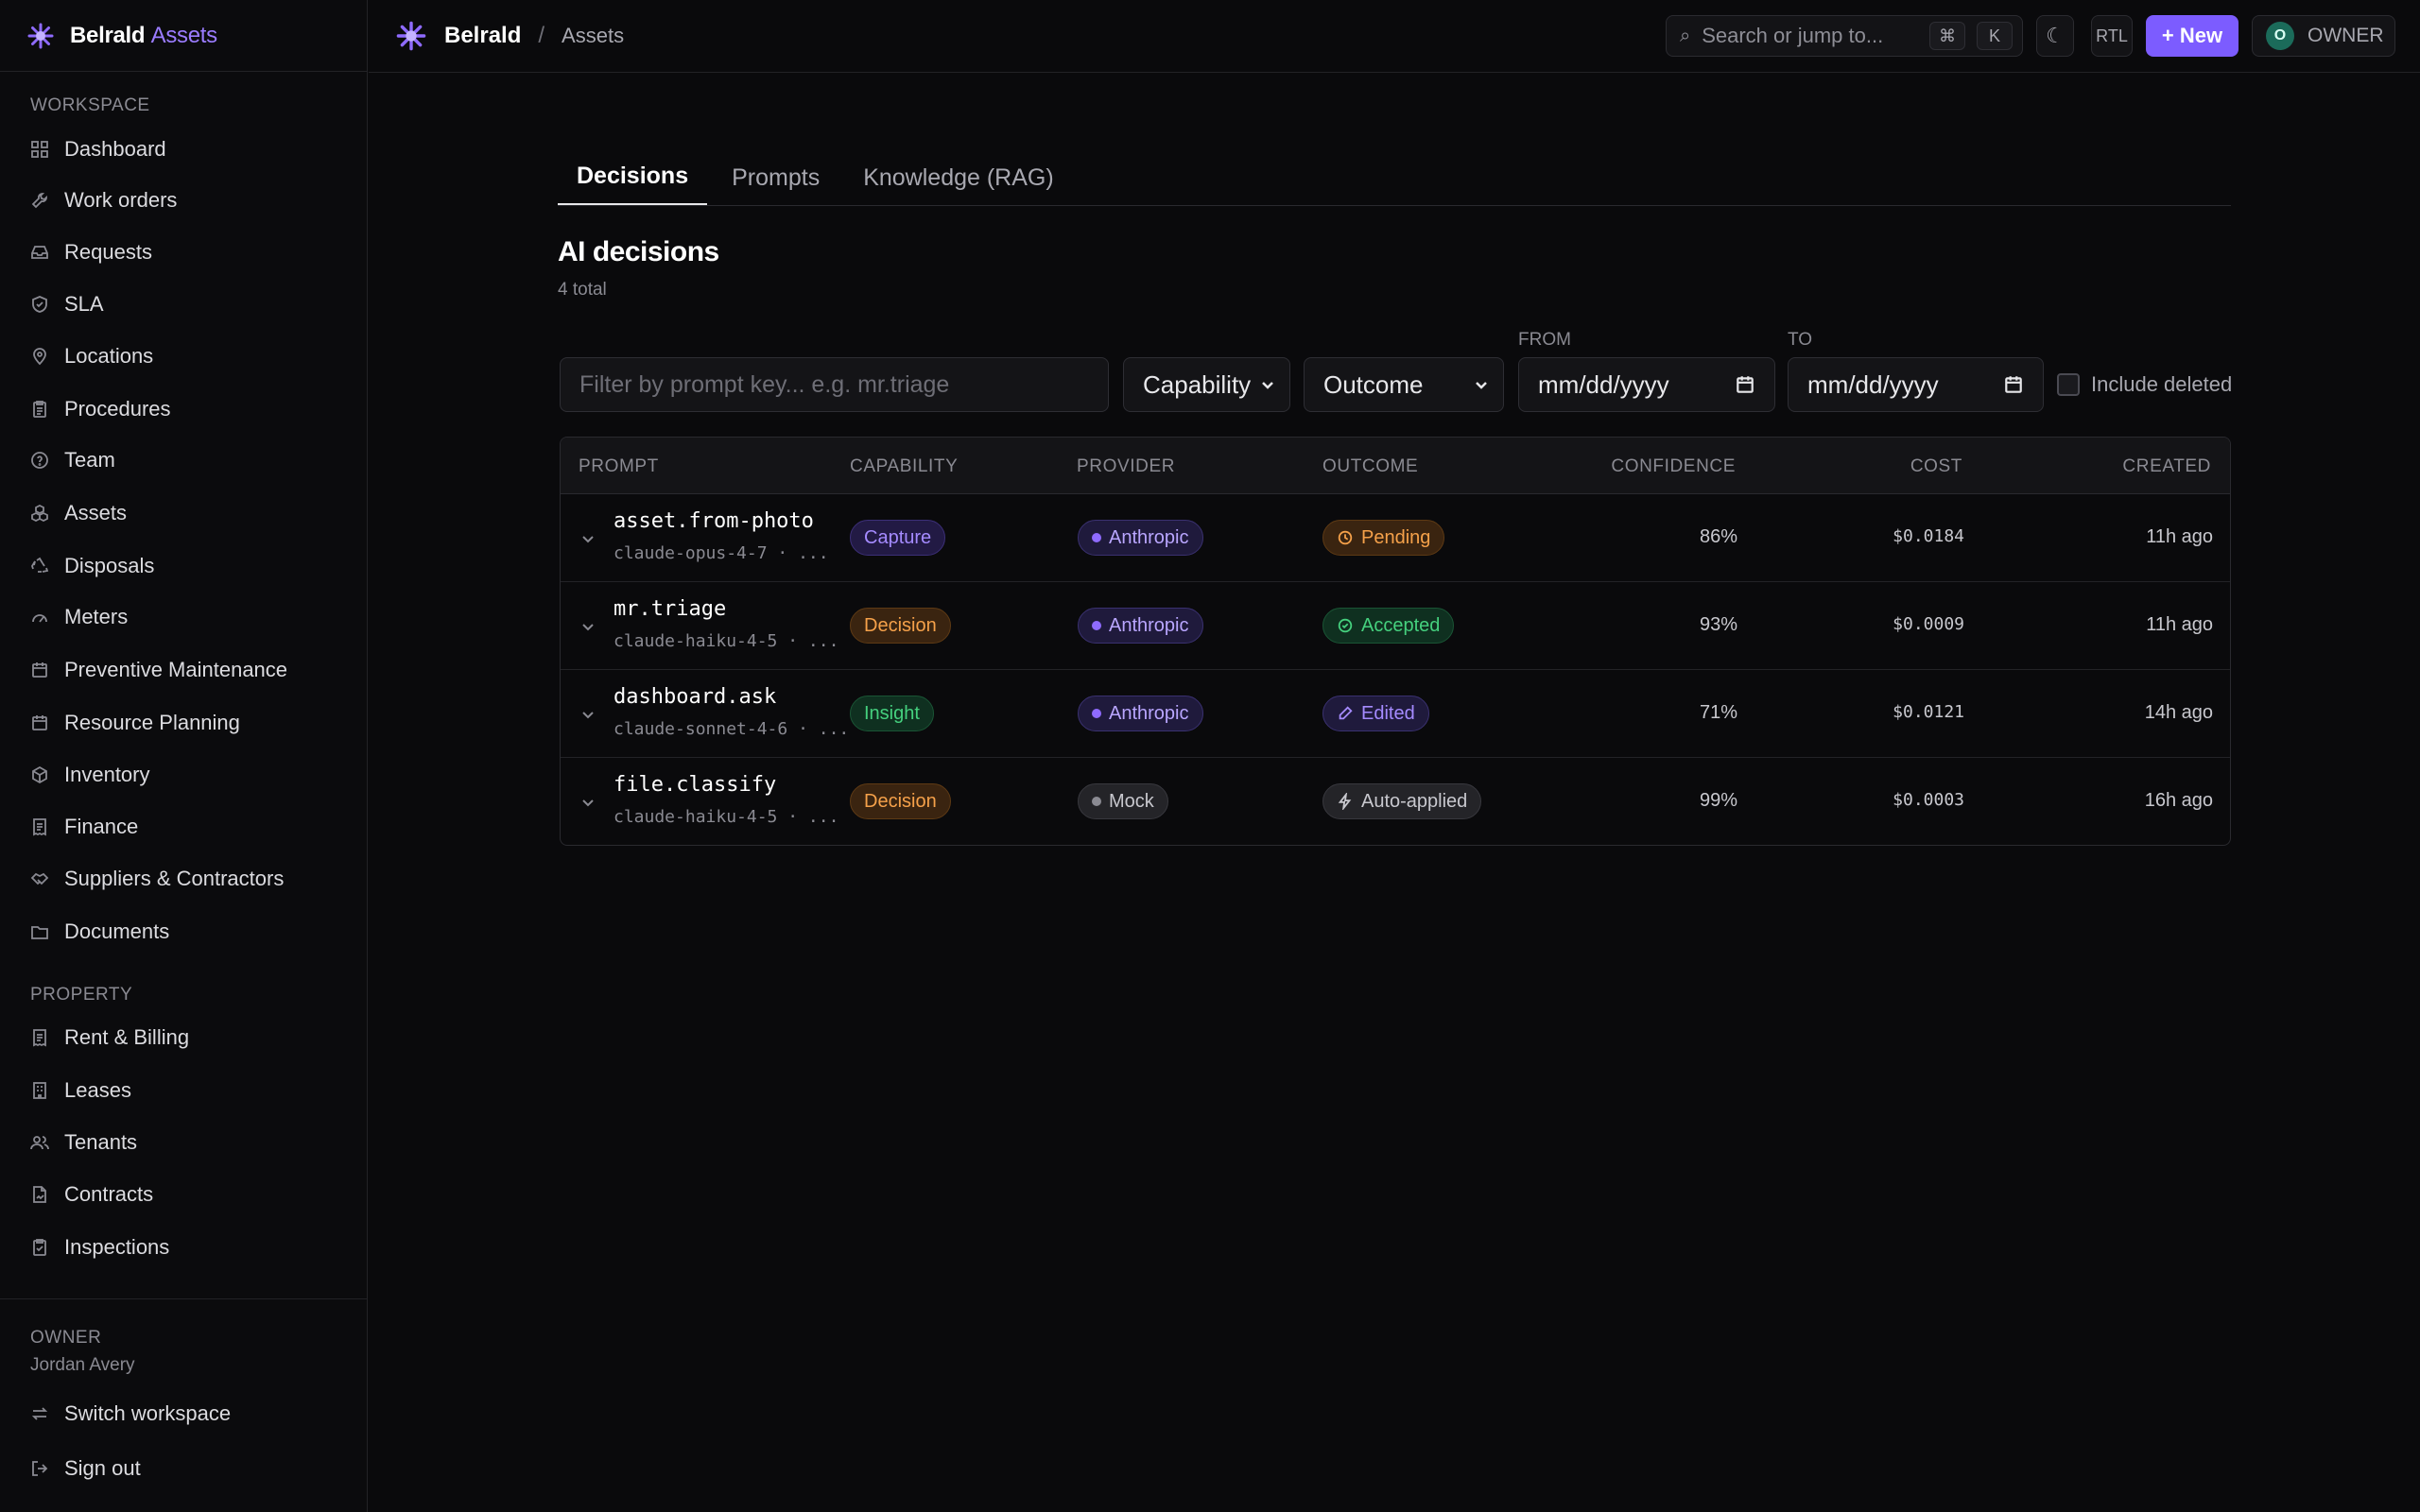 Image resolution: width=2420 pixels, height=1512 pixels. Describe the element at coordinates (593, 36) in the screenshot. I see `breadcrumb-page: Assets` at that location.